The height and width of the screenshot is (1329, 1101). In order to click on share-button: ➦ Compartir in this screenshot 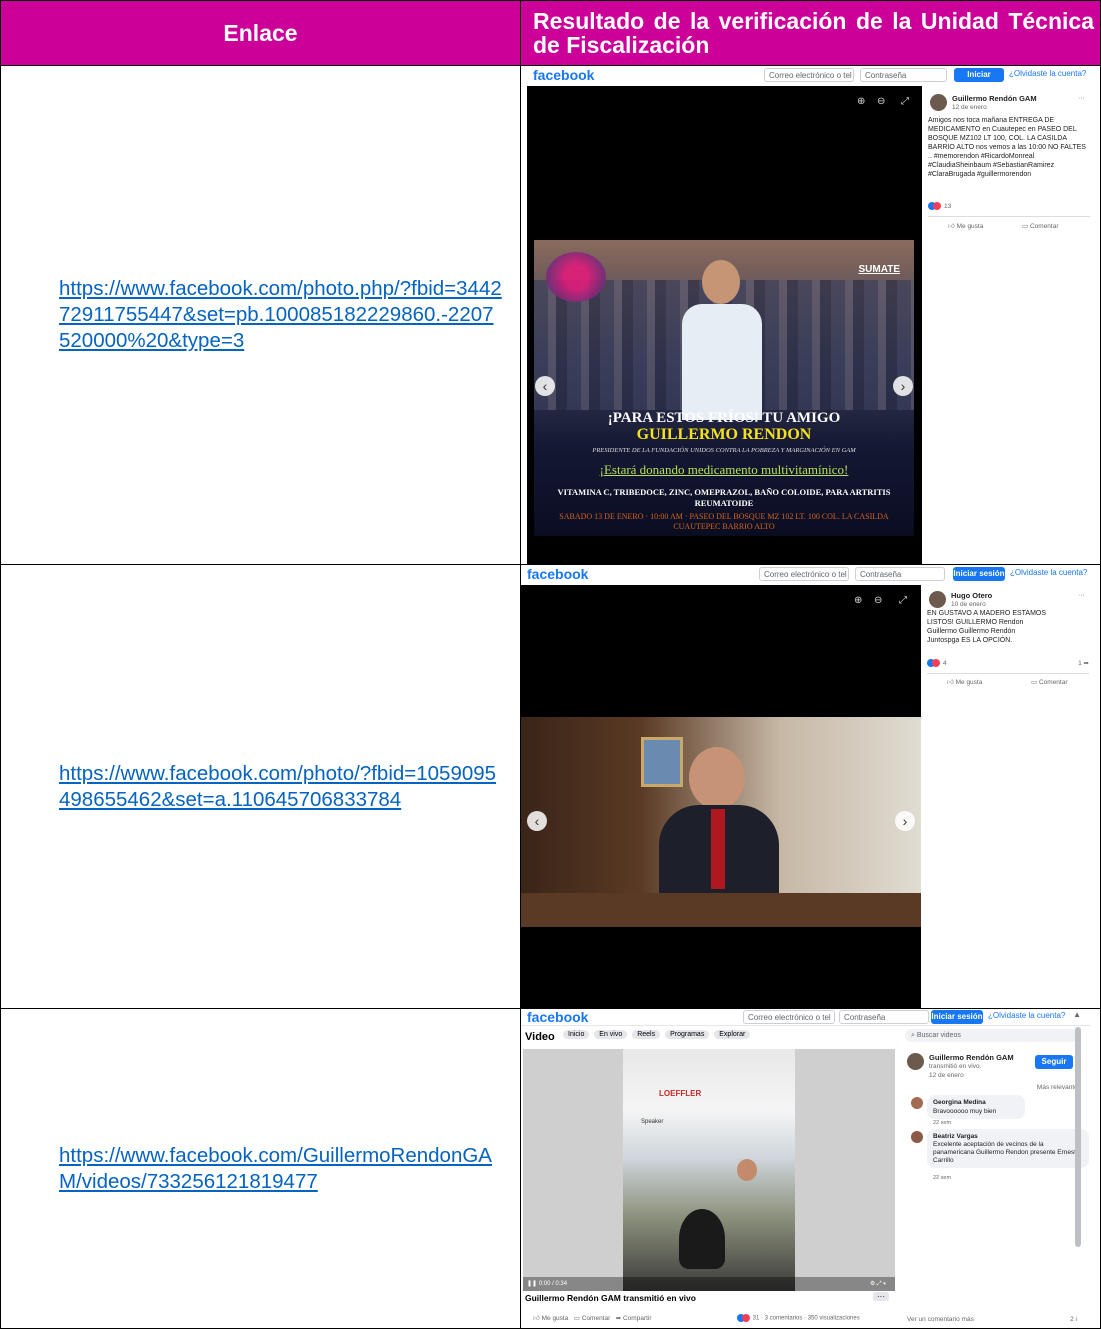, I will do `click(634, 1318)`.